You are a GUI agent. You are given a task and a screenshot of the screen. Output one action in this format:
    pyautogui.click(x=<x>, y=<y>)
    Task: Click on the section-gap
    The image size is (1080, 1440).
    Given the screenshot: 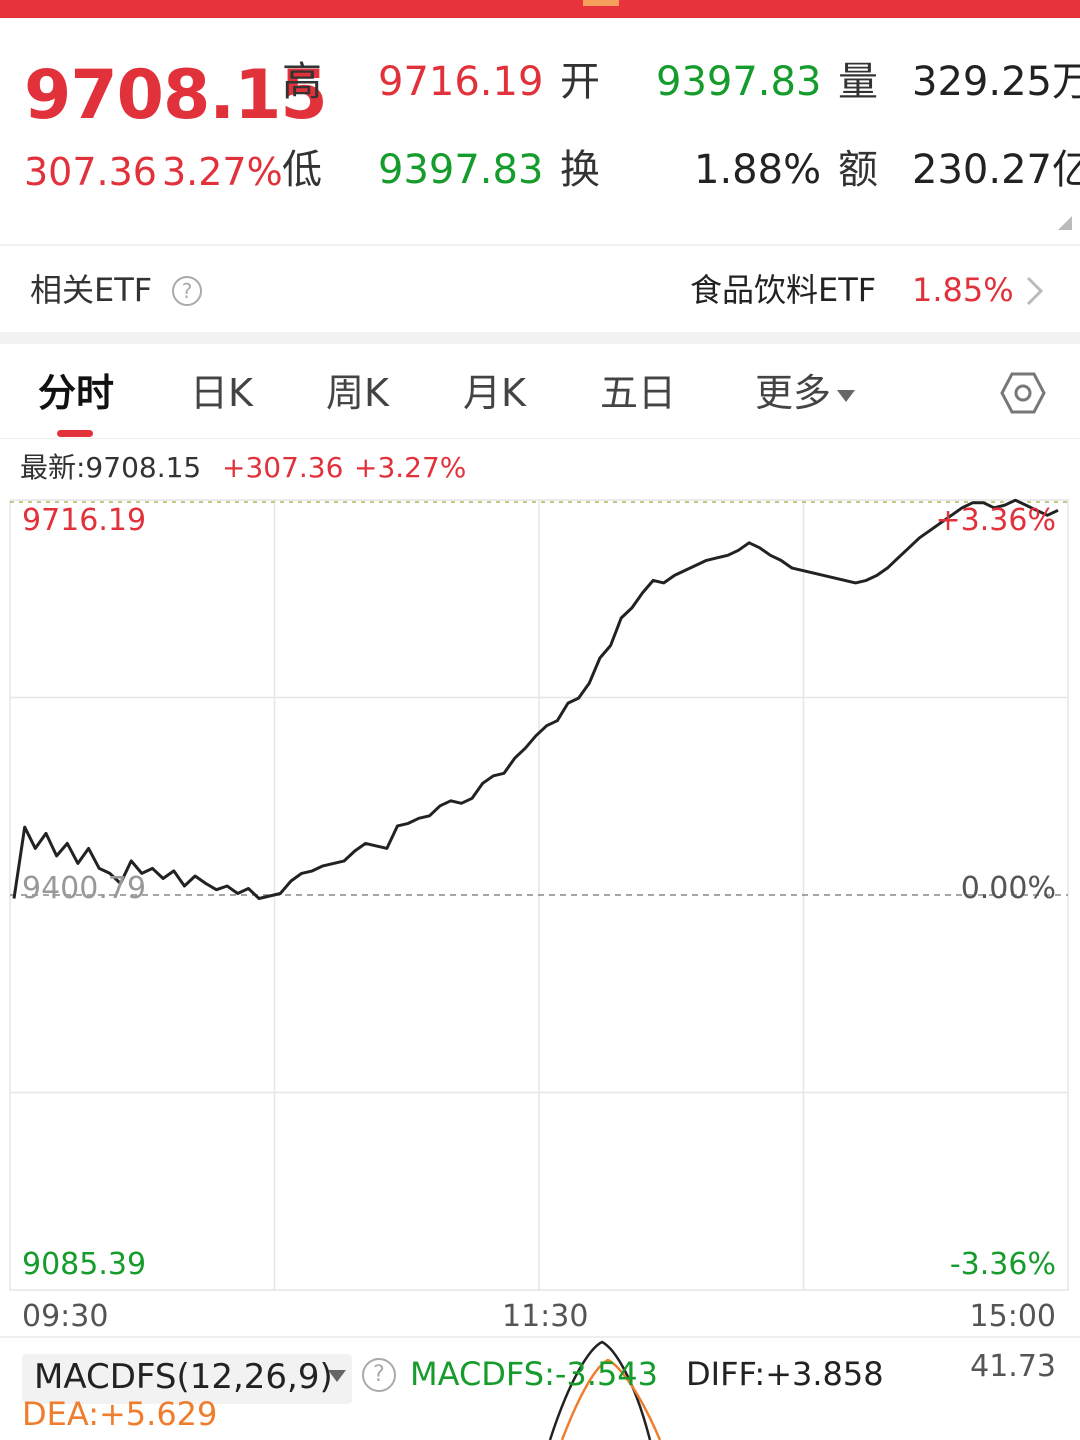 What is the action you would take?
    pyautogui.click(x=540, y=338)
    